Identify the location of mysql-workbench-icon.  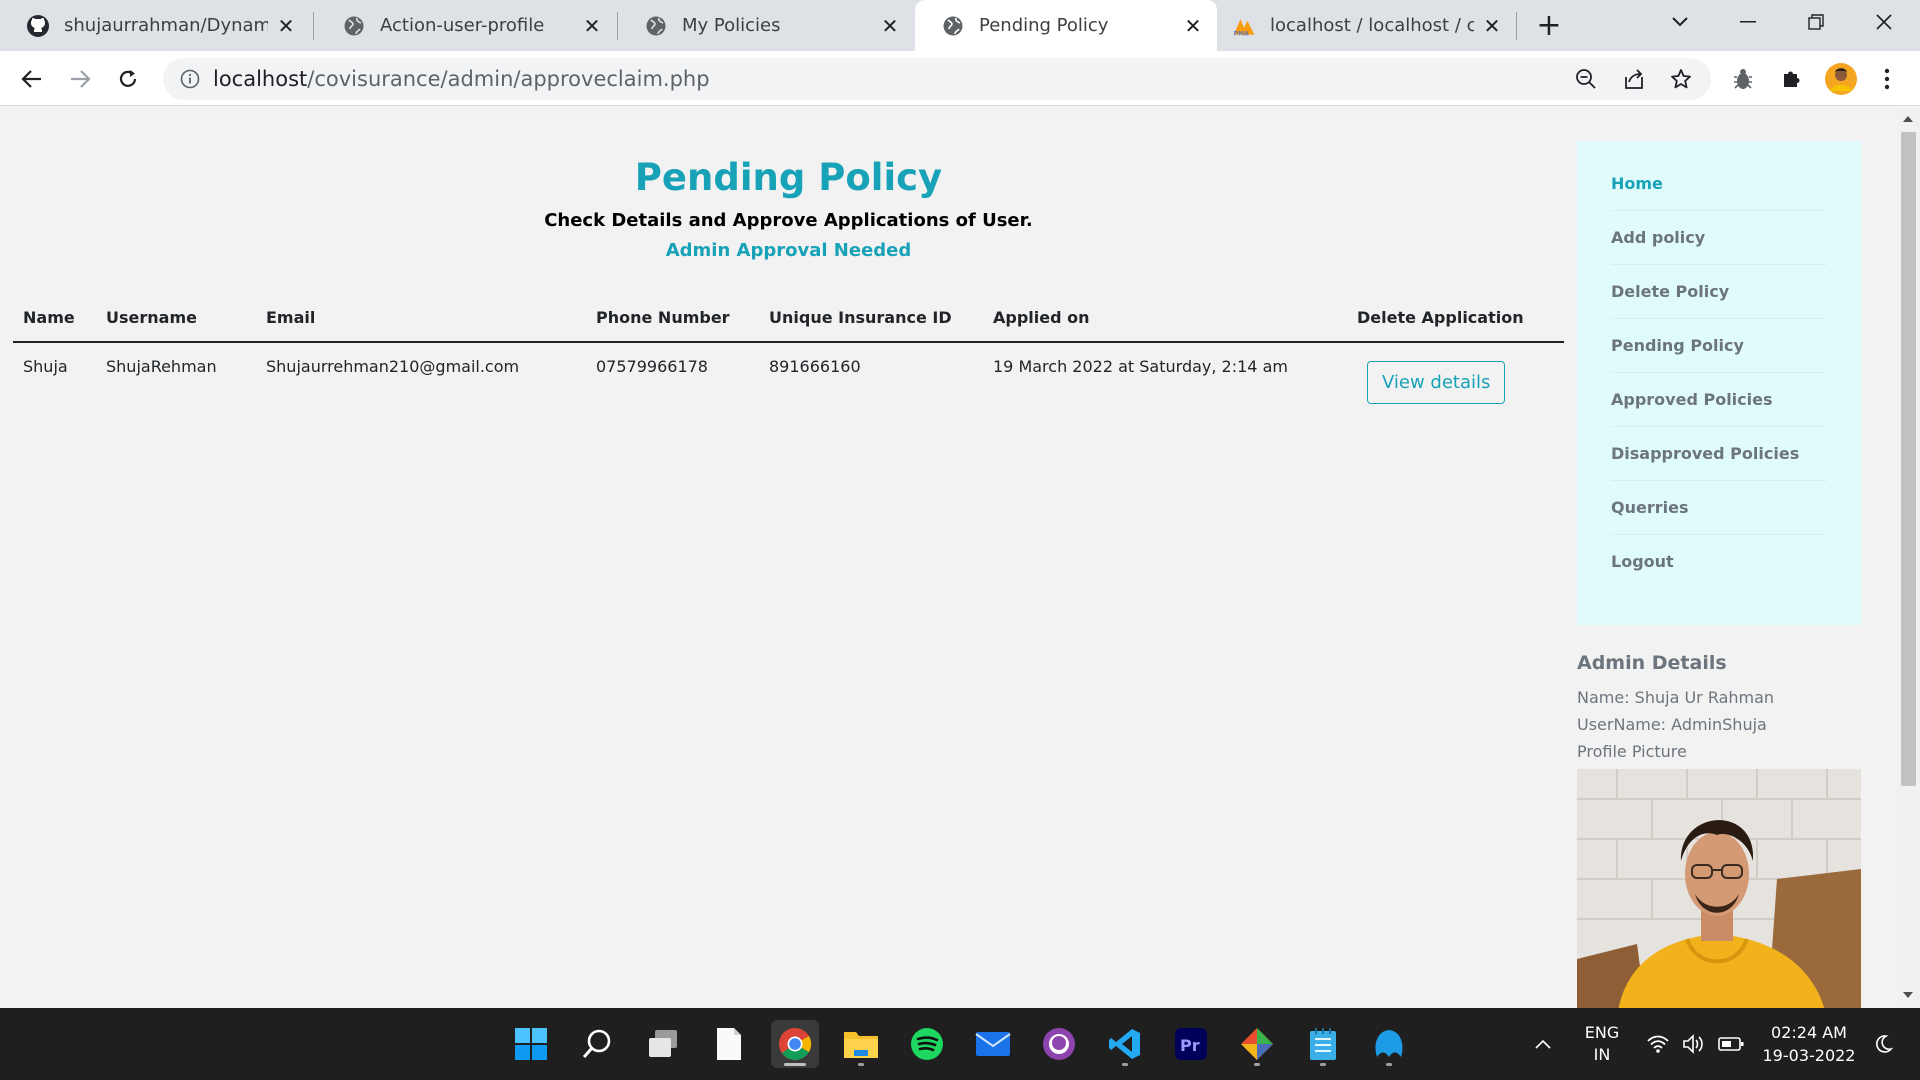
(1389, 1044).